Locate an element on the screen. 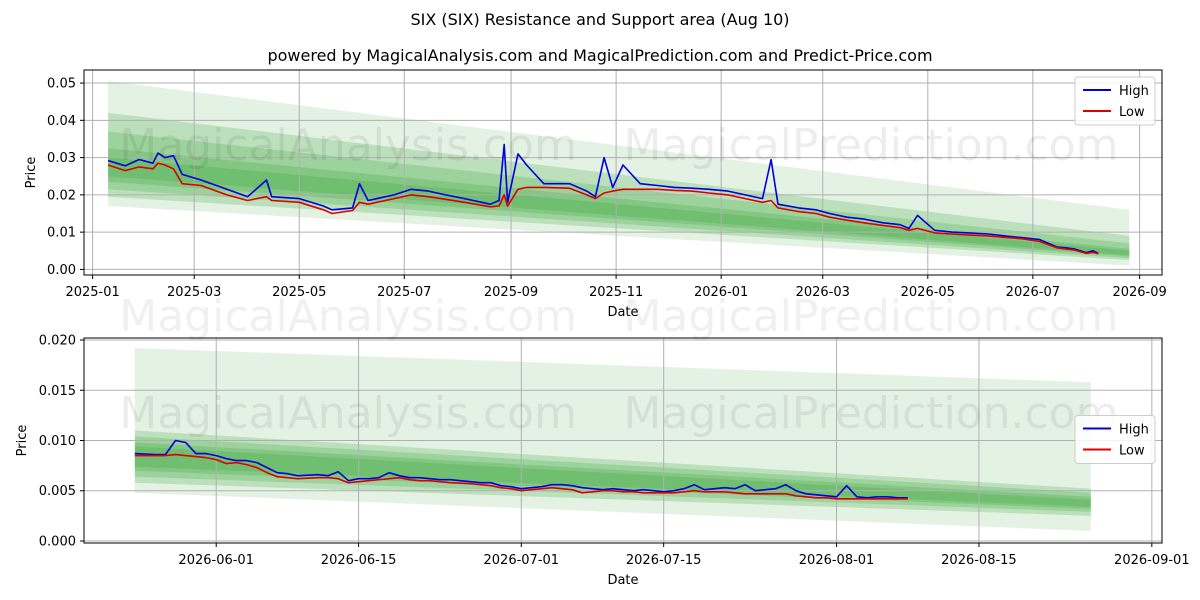  x-tick-label: 2026-08-01 is located at coordinates (837, 560).